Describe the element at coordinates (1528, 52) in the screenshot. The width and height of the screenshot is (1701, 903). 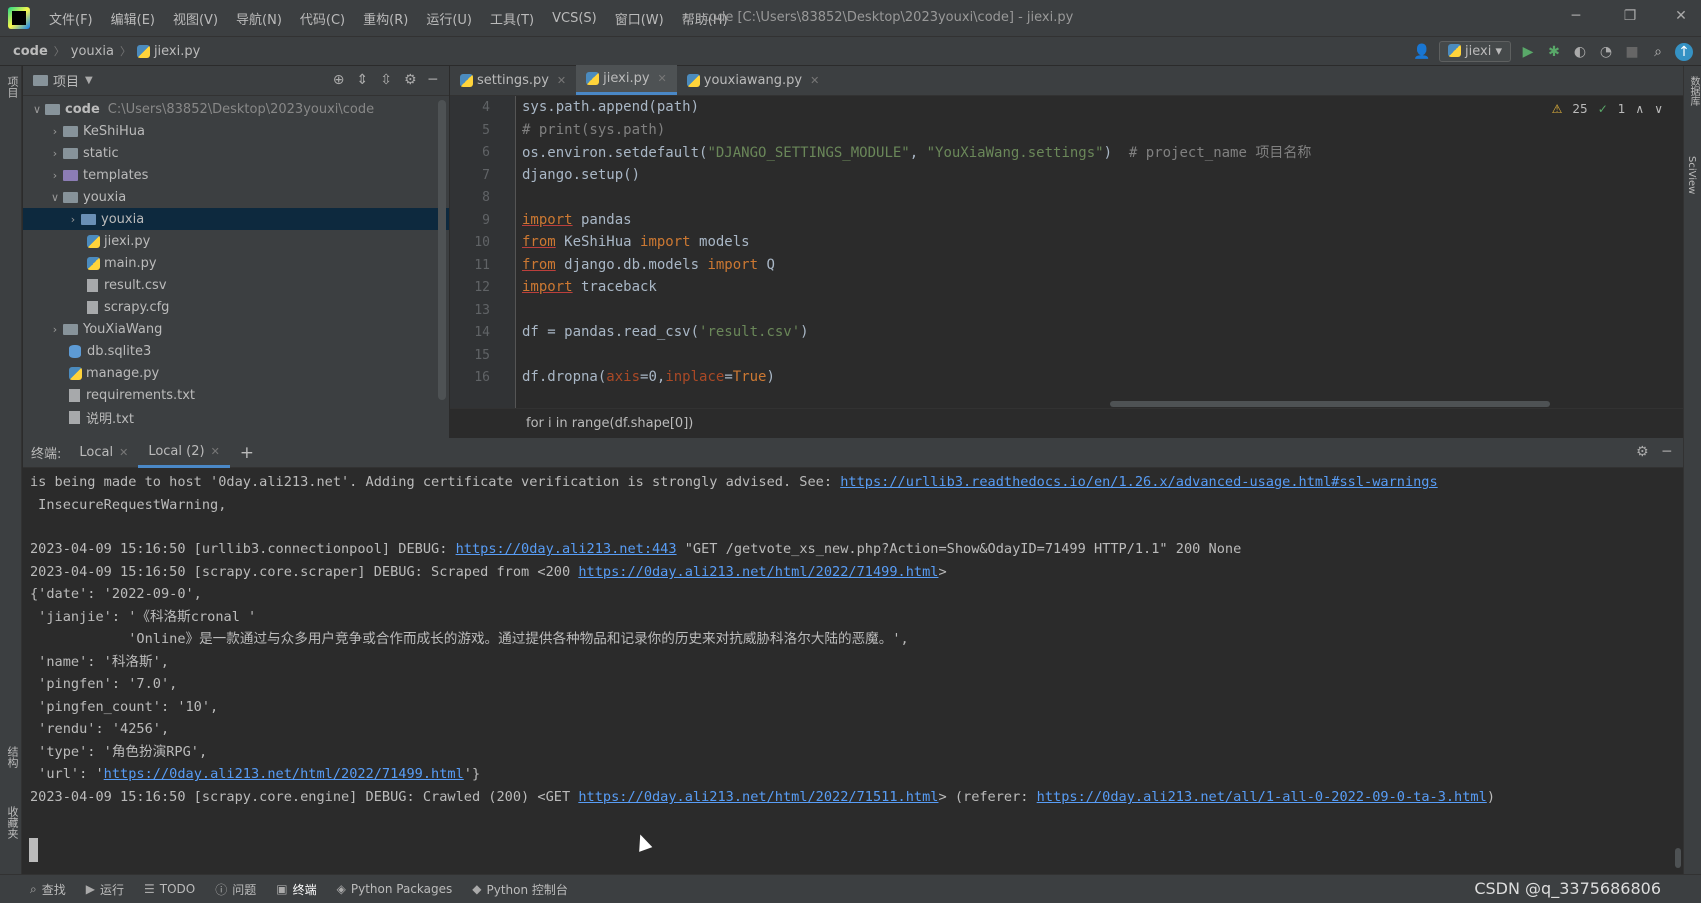
I see `run-icon: ▶` at that location.